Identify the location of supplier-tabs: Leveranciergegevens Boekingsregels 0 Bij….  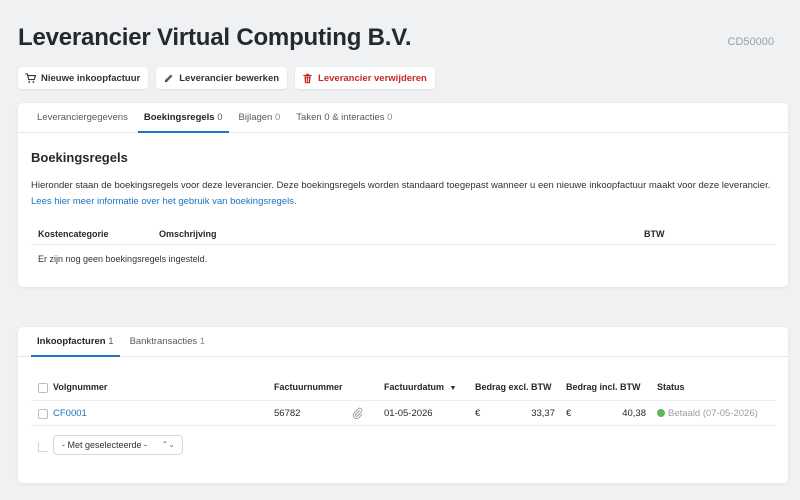
(403, 118).